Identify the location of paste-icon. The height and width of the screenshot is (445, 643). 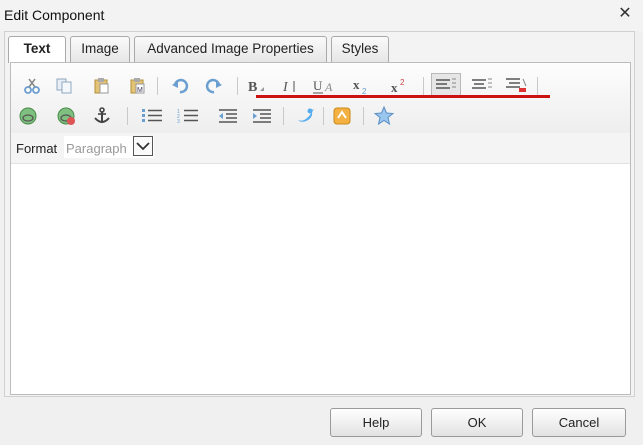
(102, 86).